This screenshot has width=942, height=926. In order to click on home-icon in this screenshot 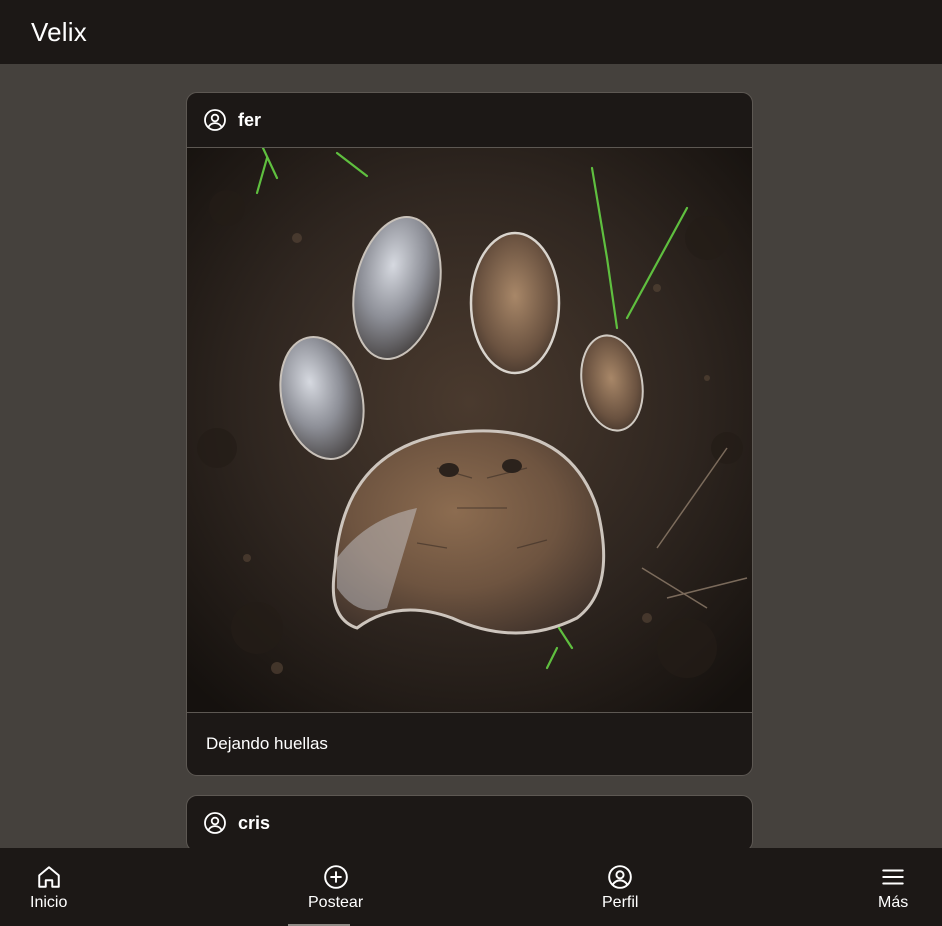, I will do `click(49, 877)`.